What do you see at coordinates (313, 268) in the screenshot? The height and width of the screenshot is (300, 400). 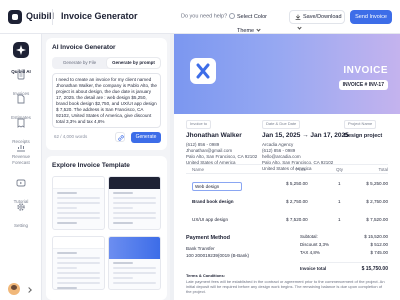 I see `invoice-total-label: Invoice total` at bounding box center [313, 268].